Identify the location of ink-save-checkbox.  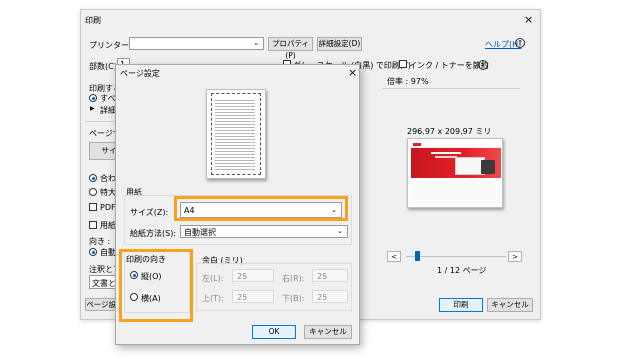
(403, 64).